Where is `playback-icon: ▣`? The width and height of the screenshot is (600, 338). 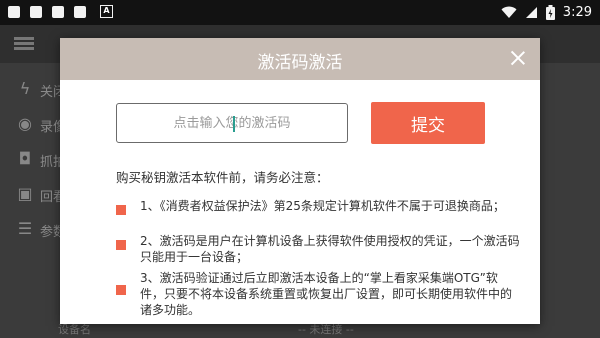
playback-icon: ▣ is located at coordinates (25, 193).